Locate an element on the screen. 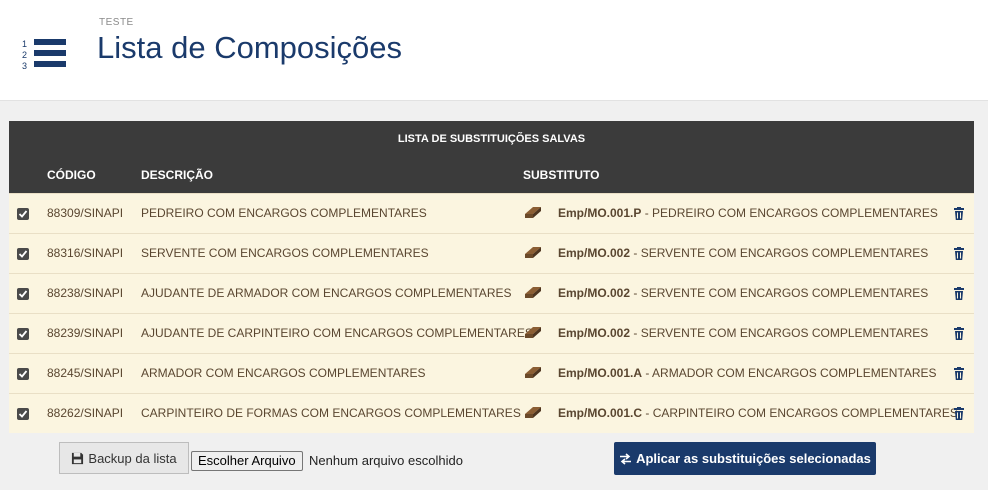  apply-substitutions-button: Aplicar as substituições selecionadas is located at coordinates (745, 458).